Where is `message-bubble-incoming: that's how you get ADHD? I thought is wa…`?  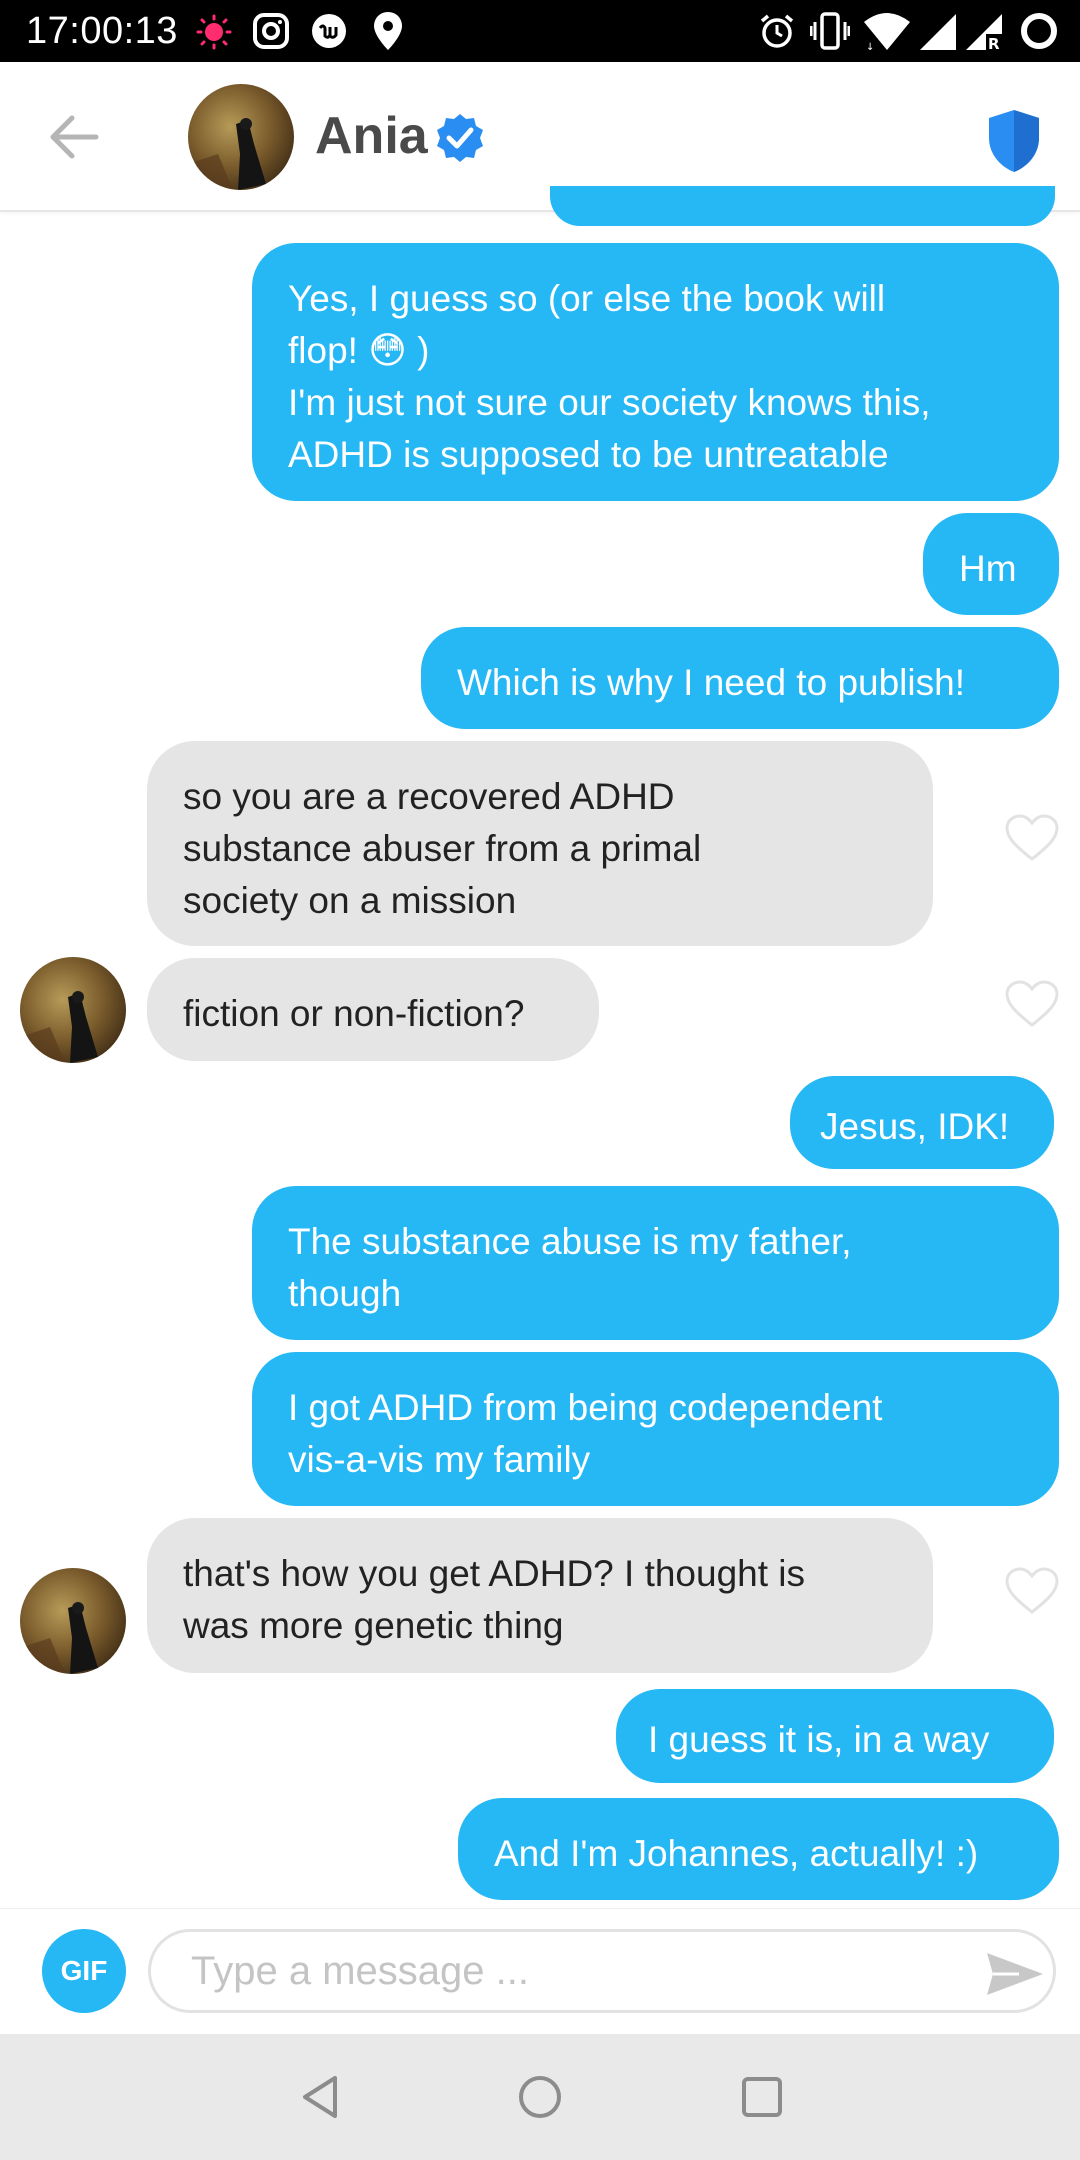
message-bubble-incoming: that's how you get ADHD? I thought is wa… is located at coordinates (540, 1595).